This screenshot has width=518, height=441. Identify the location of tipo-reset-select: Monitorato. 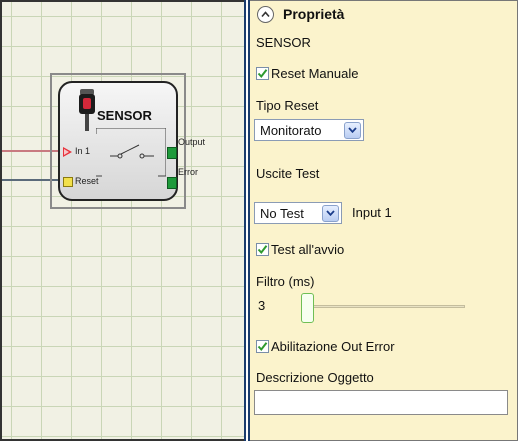
(309, 130).